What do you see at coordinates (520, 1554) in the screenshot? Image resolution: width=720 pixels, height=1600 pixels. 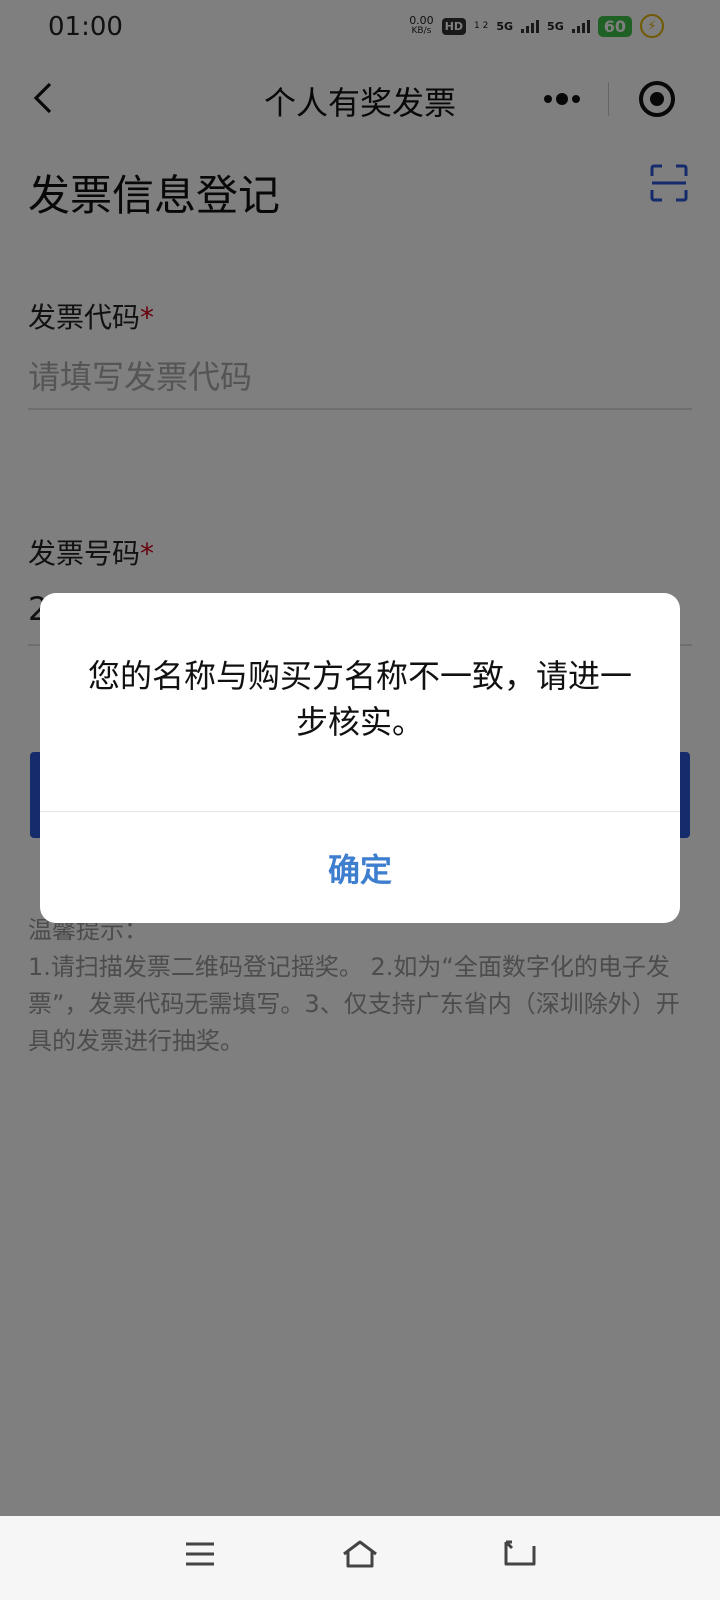 I see `back-nav-icon` at bounding box center [520, 1554].